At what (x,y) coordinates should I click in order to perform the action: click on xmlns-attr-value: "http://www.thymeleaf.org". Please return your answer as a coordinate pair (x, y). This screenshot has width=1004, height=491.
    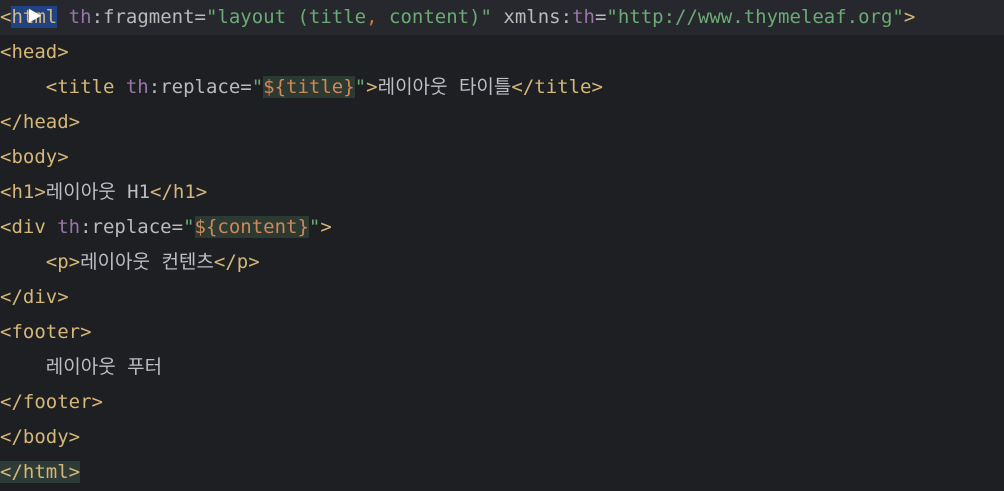
    Looking at the image, I should click on (755, 17).